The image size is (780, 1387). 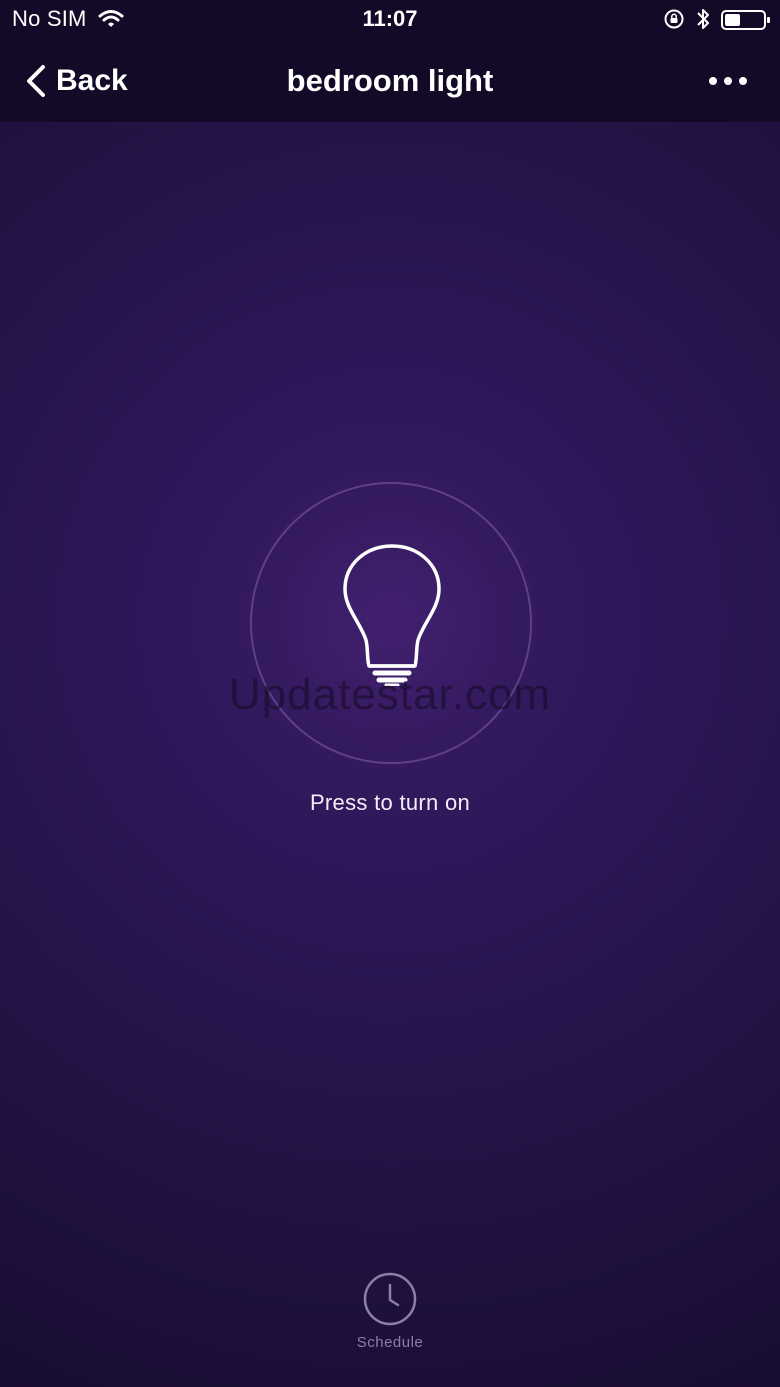 I want to click on back-button: Back, so click(x=76, y=81).